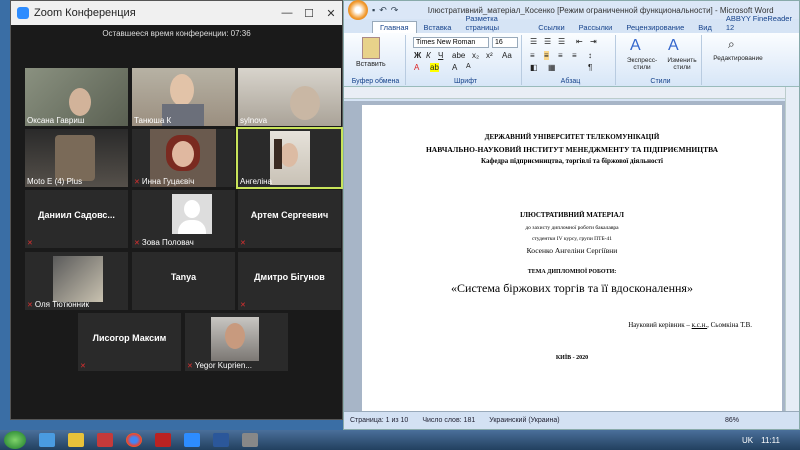 Image resolution: width=800 pixels, height=450 pixels. What do you see at coordinates (682, 64) in the screenshot?
I see `change-styles-button: Изменить стили` at bounding box center [682, 64].